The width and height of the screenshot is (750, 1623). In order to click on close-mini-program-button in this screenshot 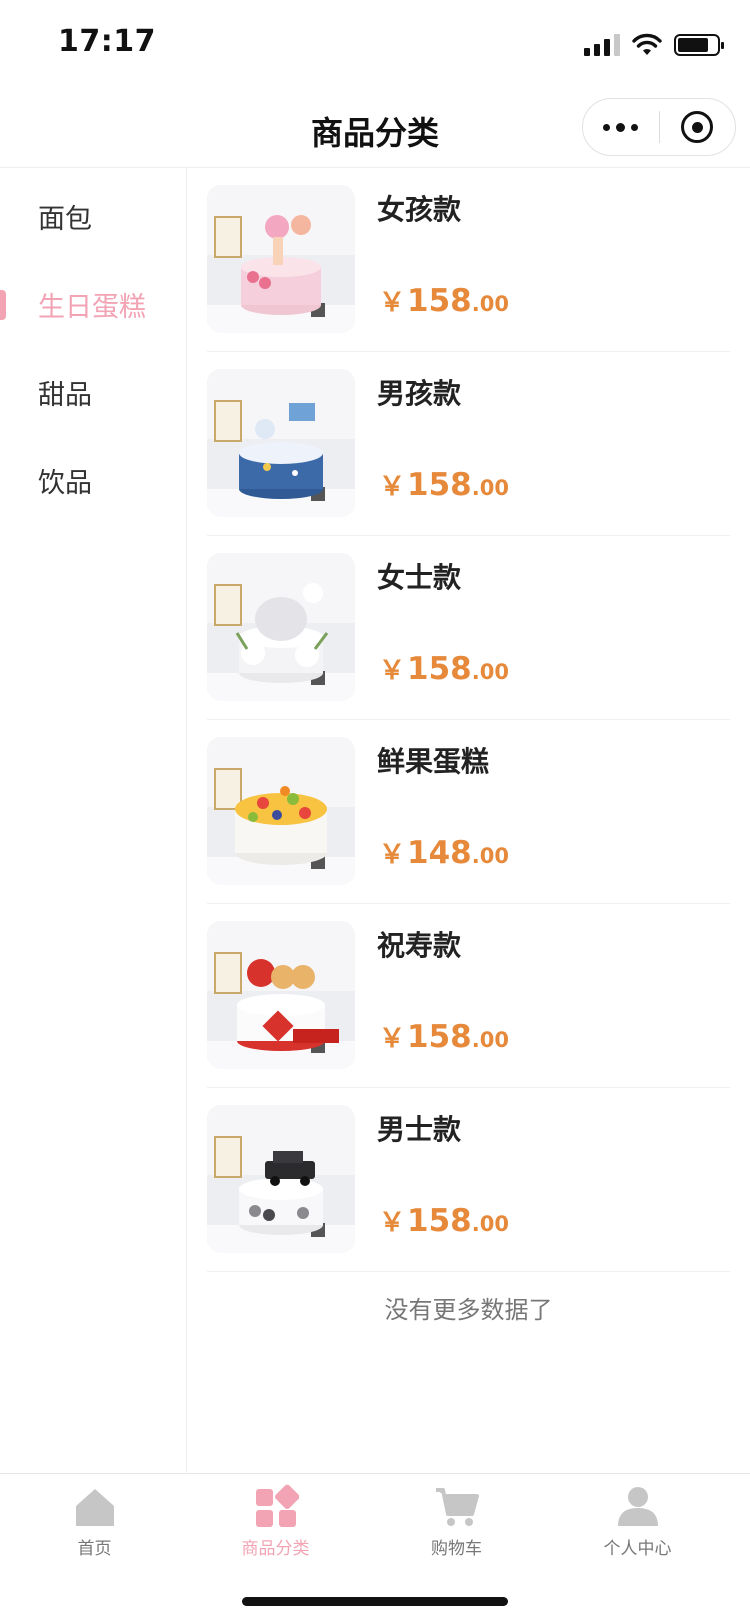, I will do `click(698, 127)`.